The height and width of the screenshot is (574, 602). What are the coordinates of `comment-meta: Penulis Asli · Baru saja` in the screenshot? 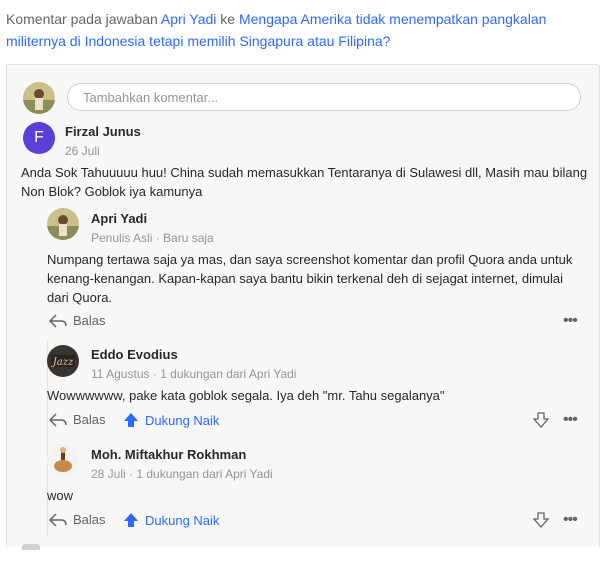 It's located at (152, 238).